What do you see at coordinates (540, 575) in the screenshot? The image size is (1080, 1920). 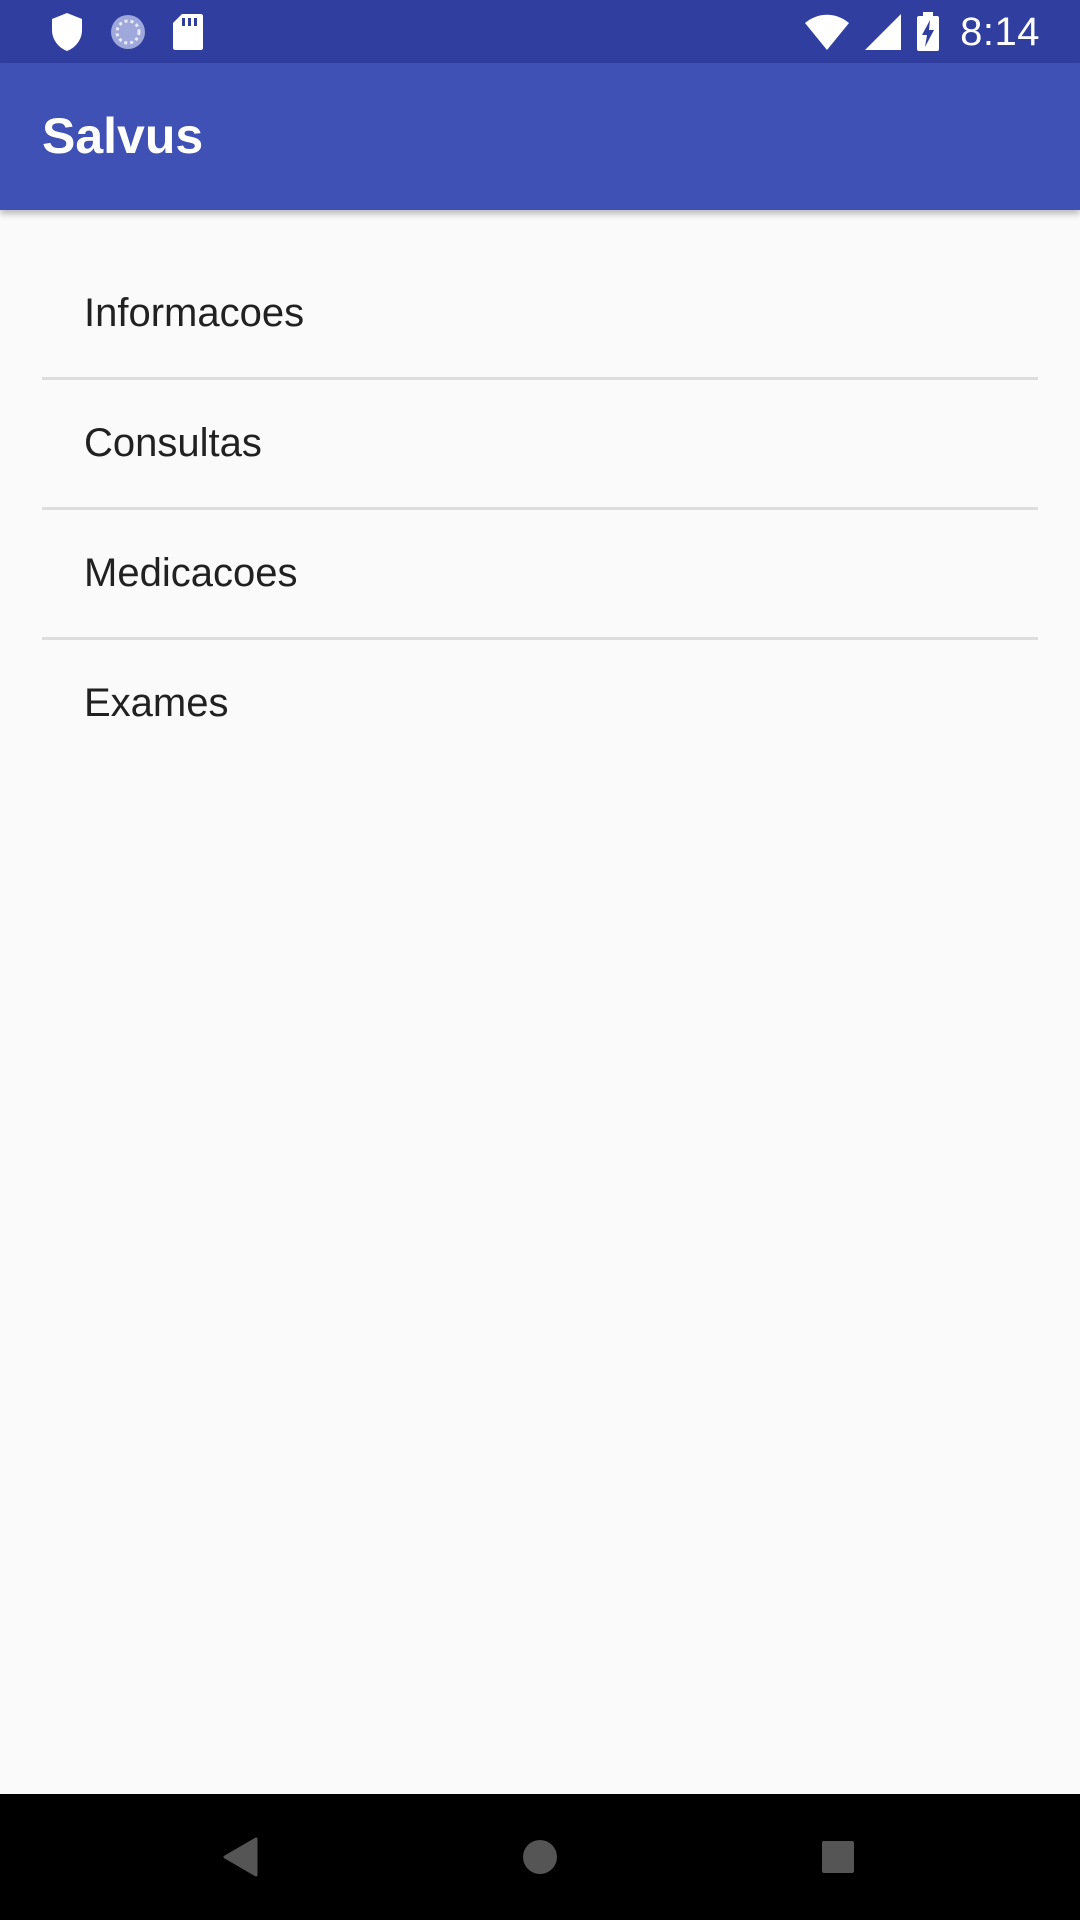 I see `menu-item-medicacoes: Medicacoes` at bounding box center [540, 575].